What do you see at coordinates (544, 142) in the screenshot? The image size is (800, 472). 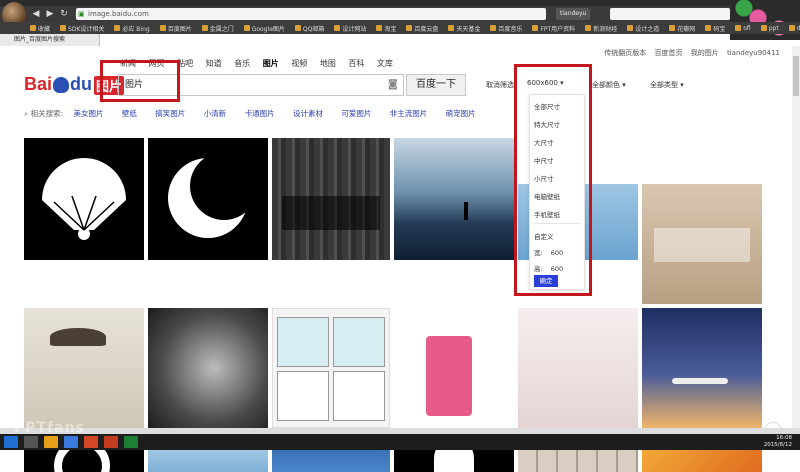 I see `size-option-large: 大尺寸` at bounding box center [544, 142].